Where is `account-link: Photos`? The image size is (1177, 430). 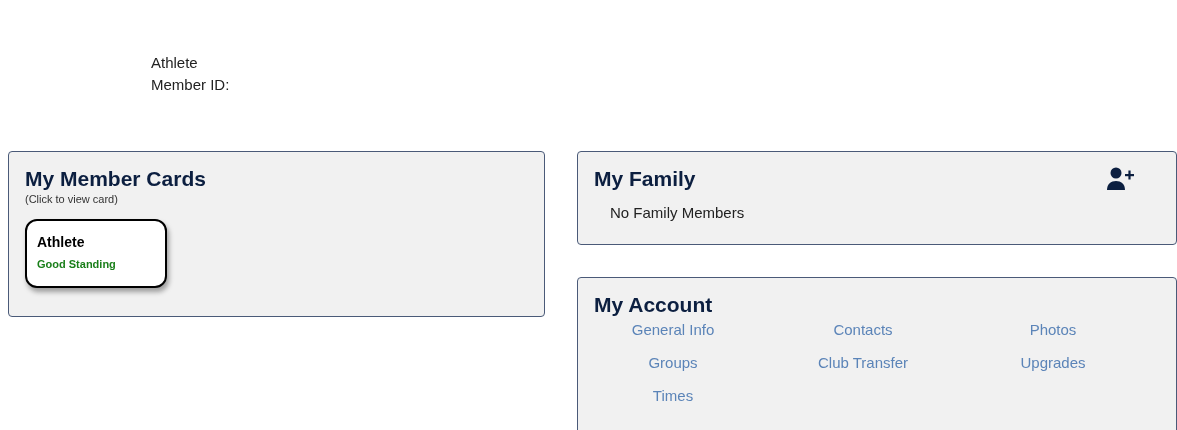 account-link: Photos is located at coordinates (1053, 330).